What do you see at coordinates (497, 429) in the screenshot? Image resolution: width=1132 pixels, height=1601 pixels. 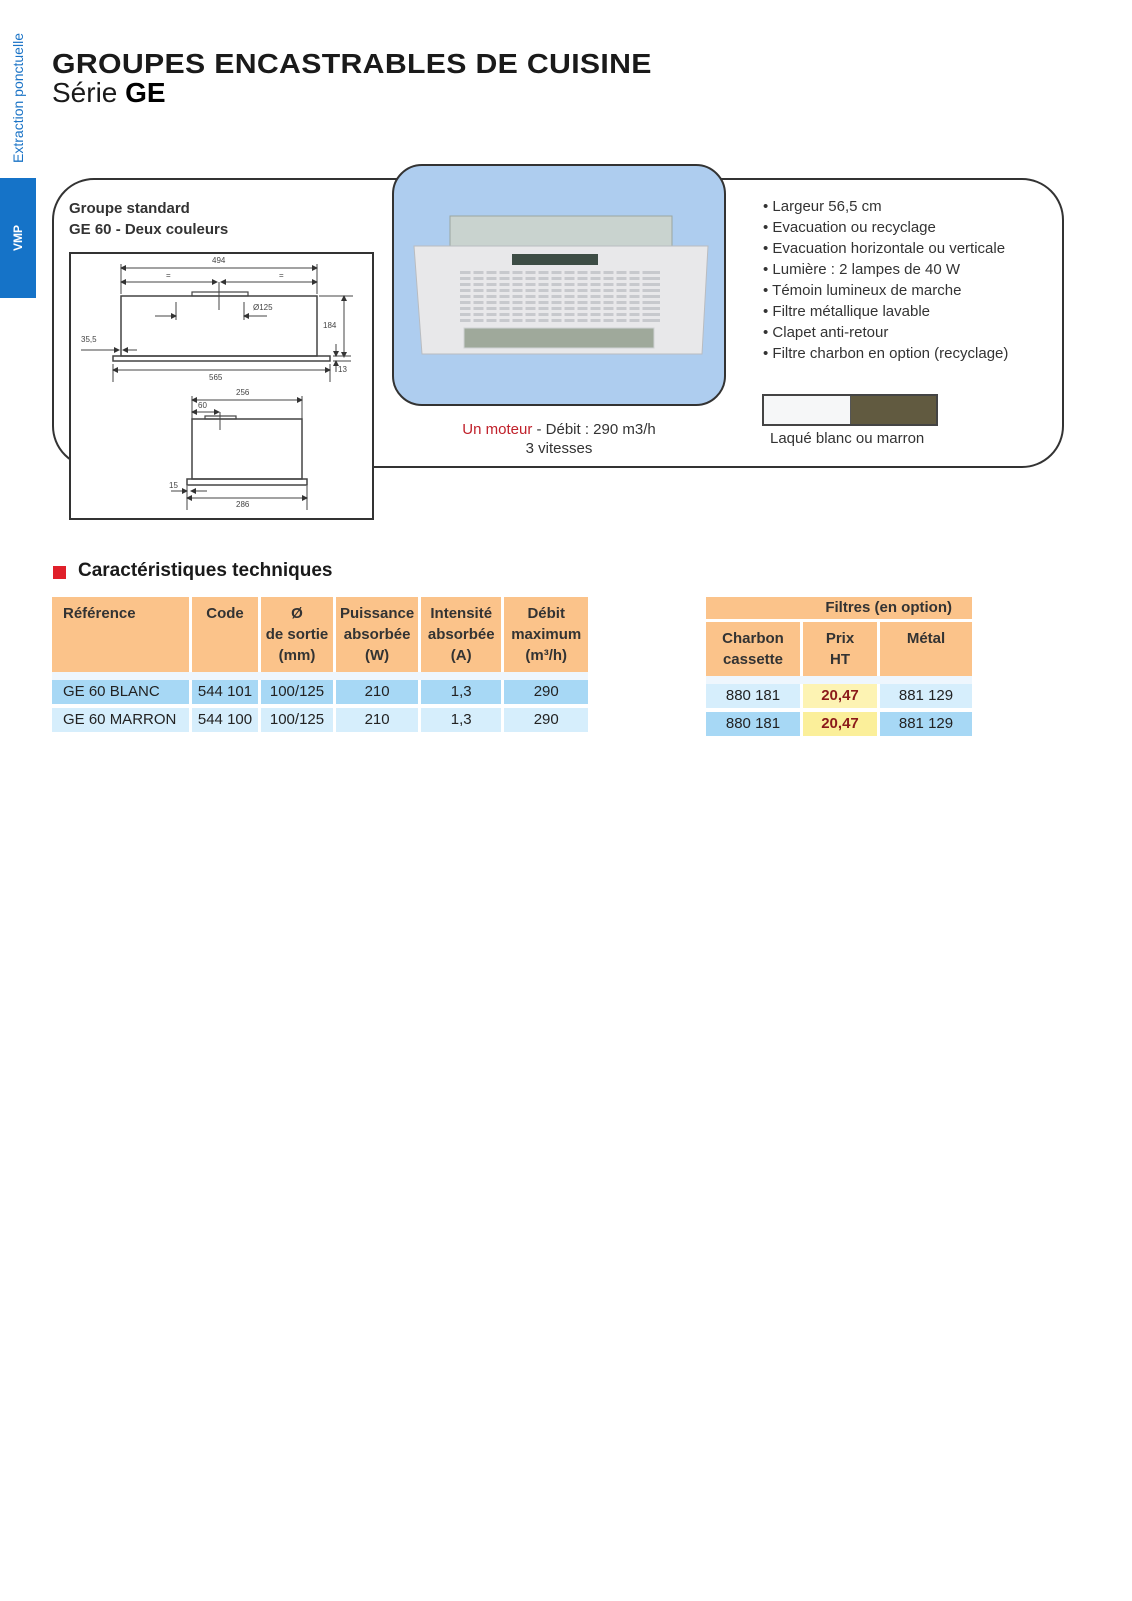 I see `motor-highlight: Un moteur` at bounding box center [497, 429].